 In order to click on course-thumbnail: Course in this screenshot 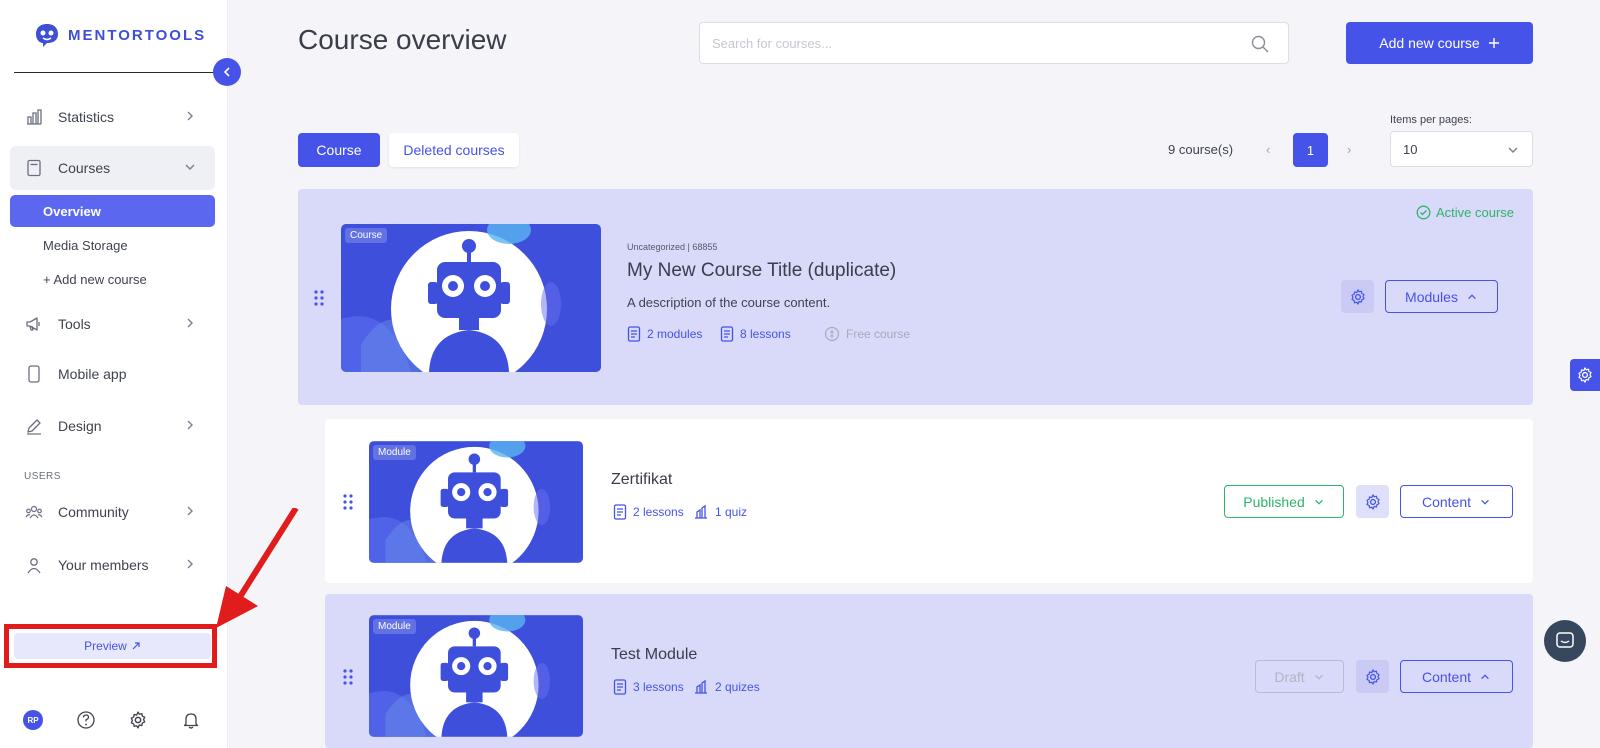, I will do `click(471, 298)`.